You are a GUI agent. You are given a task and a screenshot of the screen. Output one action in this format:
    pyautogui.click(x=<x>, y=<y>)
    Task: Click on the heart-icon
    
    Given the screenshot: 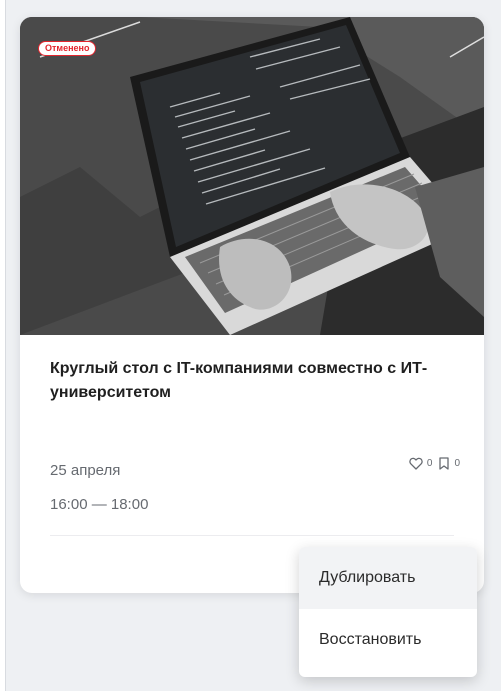 What is the action you would take?
    pyautogui.click(x=416, y=463)
    